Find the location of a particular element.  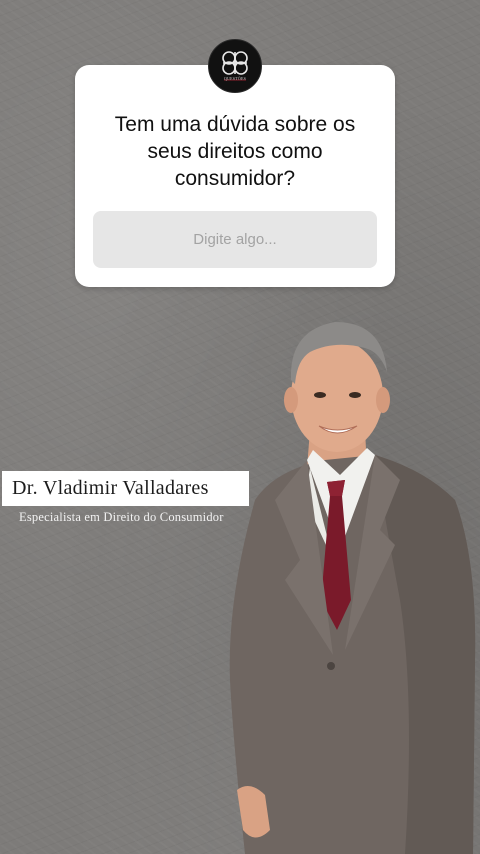

brand-logo-icon: QUESTÕES is located at coordinates (235, 66).